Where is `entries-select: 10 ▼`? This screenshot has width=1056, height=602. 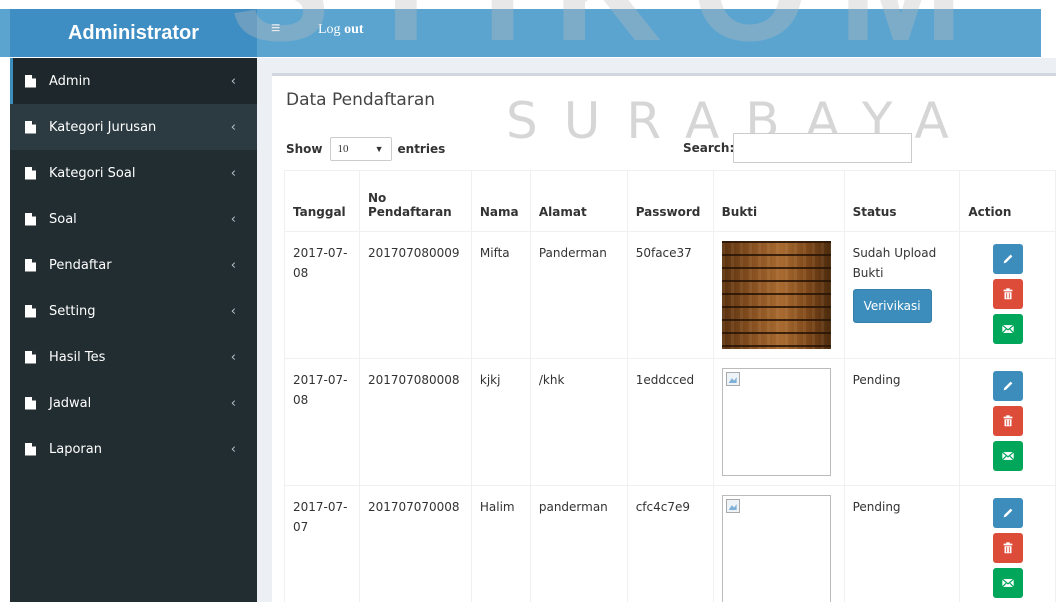
entries-select: 10 ▼ is located at coordinates (360, 149).